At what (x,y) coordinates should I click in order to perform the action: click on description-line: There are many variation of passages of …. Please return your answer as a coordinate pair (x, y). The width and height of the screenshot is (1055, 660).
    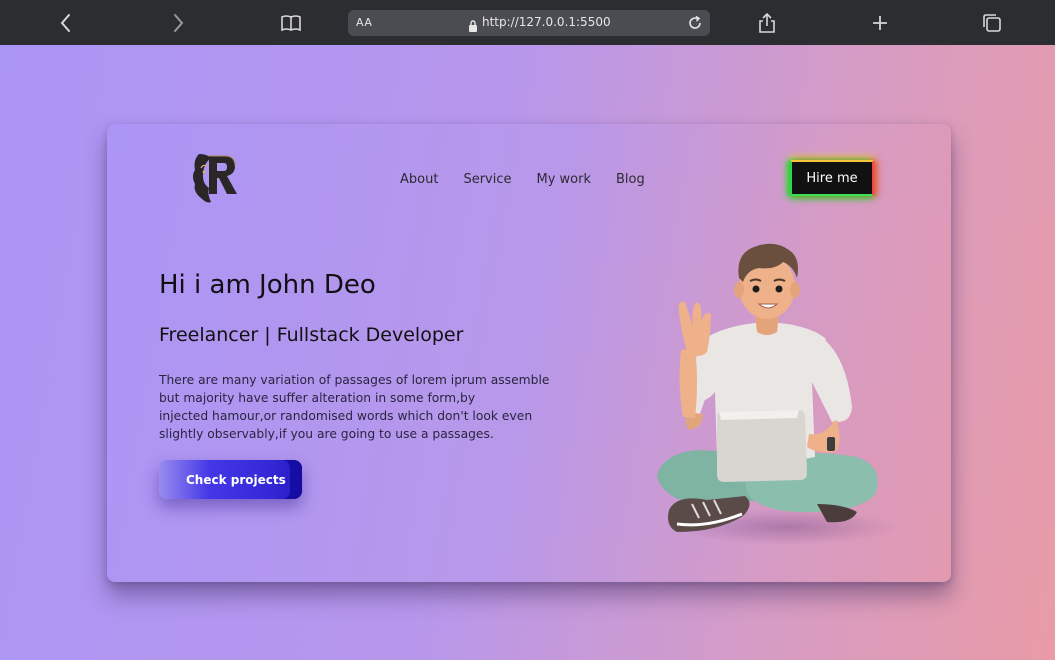
    Looking at the image, I should click on (354, 380).